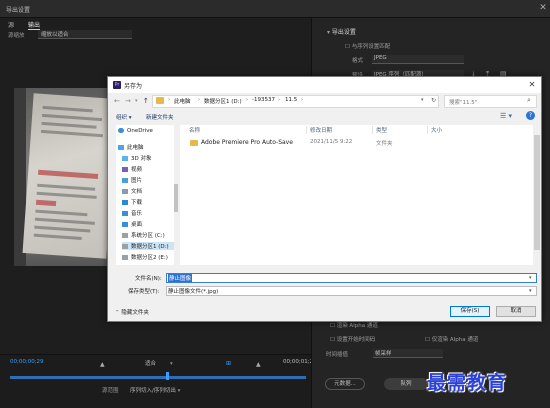  Describe the element at coordinates (125, 169) in the screenshot. I see `video-icon` at that location.